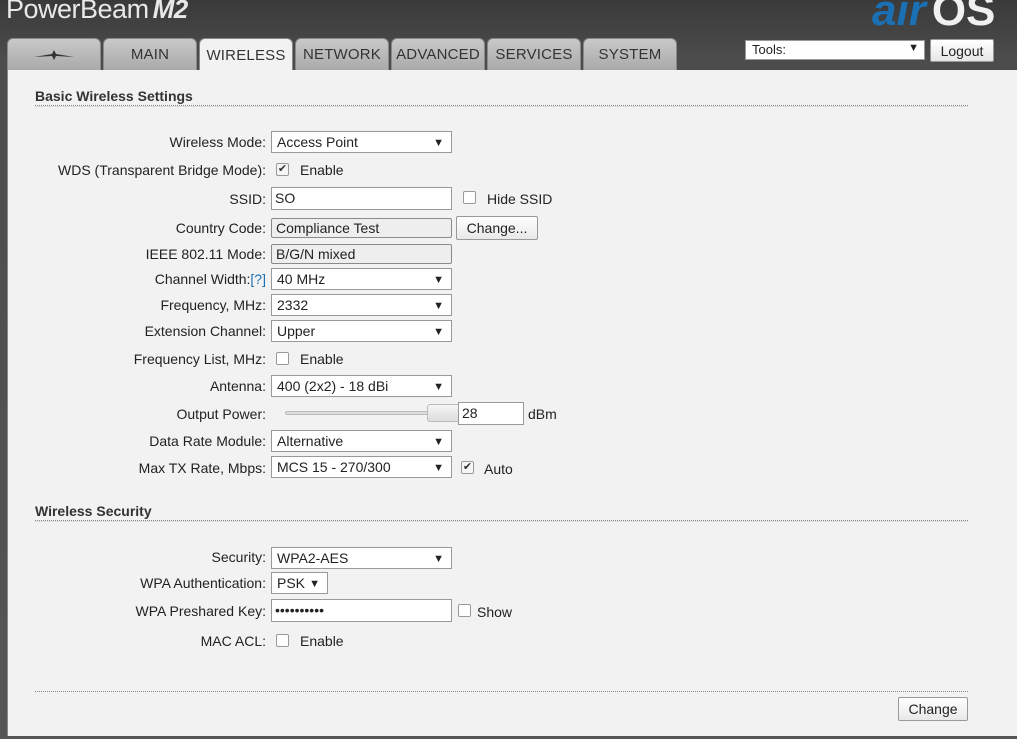  What do you see at coordinates (205, 331) in the screenshot?
I see `extension-channel-label: Extension Channel:` at bounding box center [205, 331].